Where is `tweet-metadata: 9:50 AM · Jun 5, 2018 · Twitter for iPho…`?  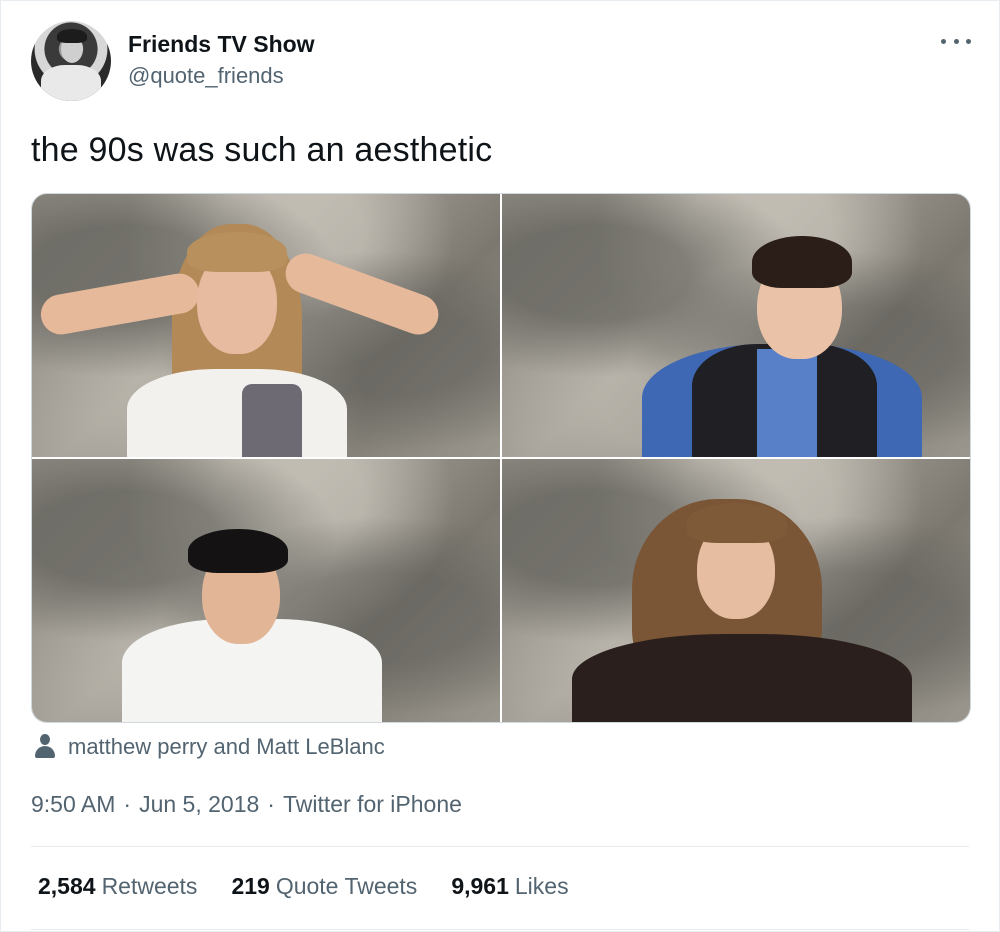 tweet-metadata: 9:50 AM · Jun 5, 2018 · Twitter for iPho… is located at coordinates (246, 804).